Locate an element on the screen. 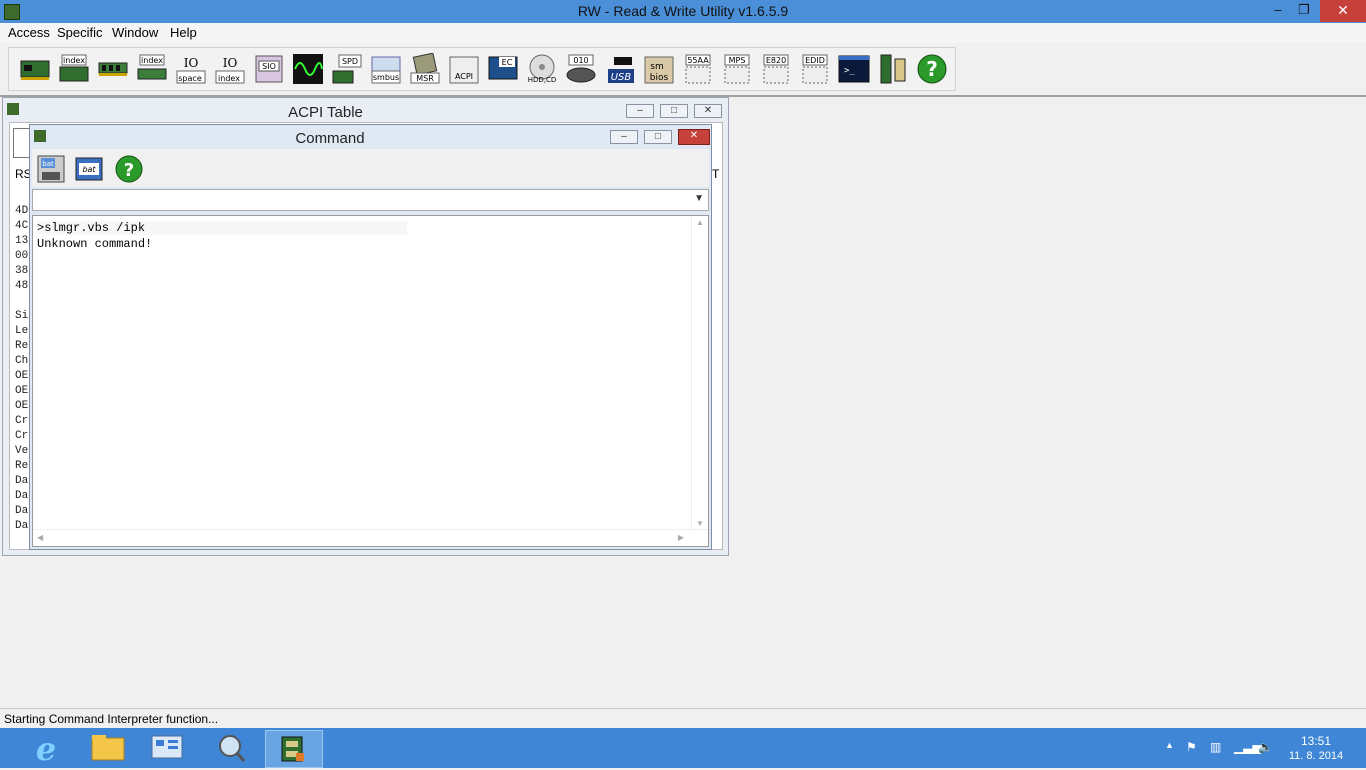  rw-utility-icon is located at coordinates (292, 749).